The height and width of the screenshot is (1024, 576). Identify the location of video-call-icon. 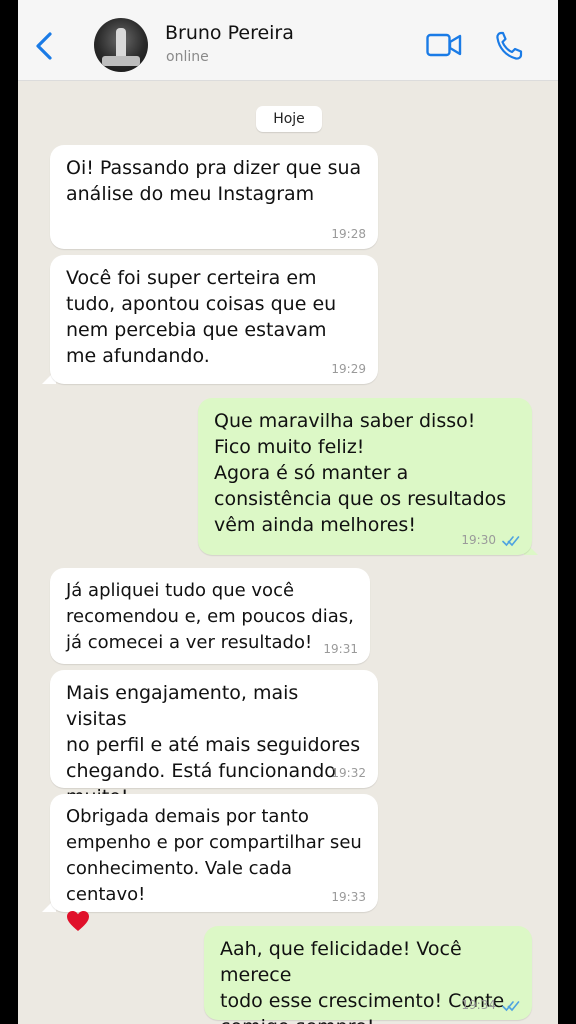
(444, 45).